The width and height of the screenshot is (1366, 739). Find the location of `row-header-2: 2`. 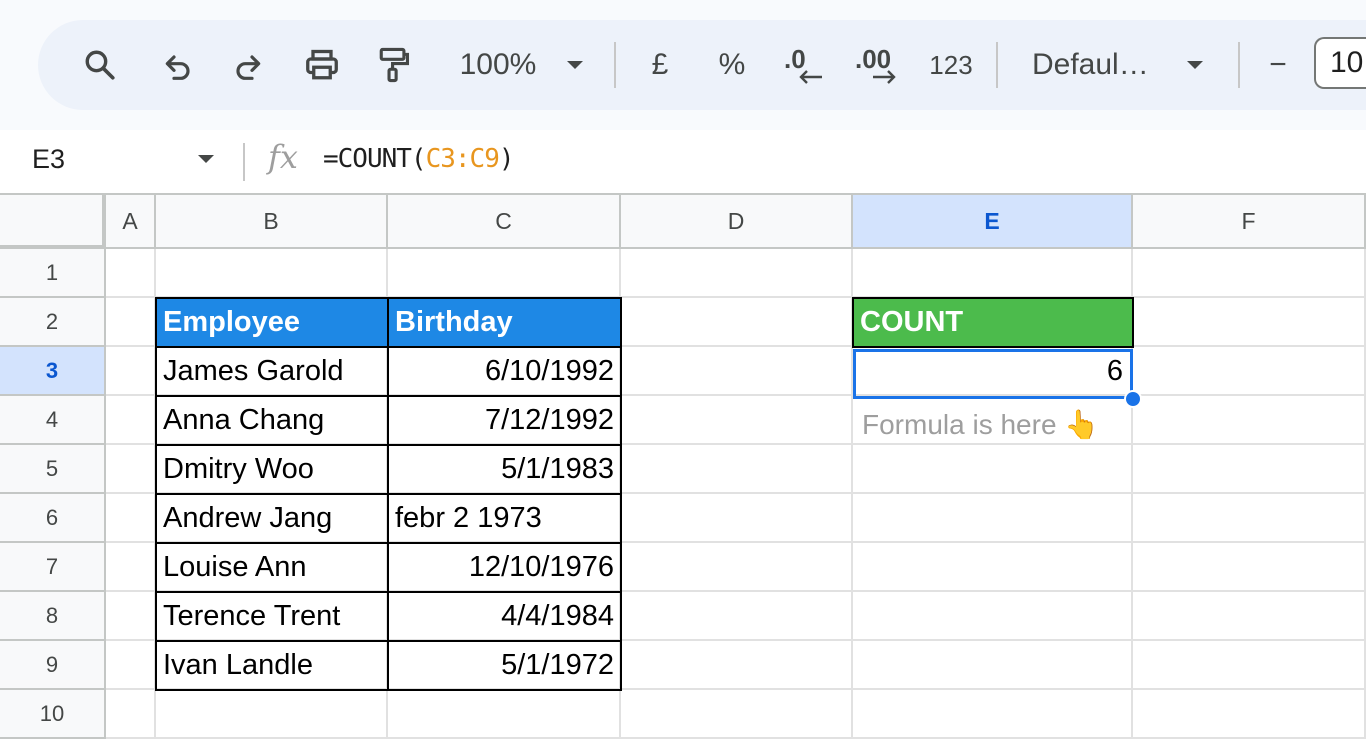

row-header-2: 2 is located at coordinates (53, 322).